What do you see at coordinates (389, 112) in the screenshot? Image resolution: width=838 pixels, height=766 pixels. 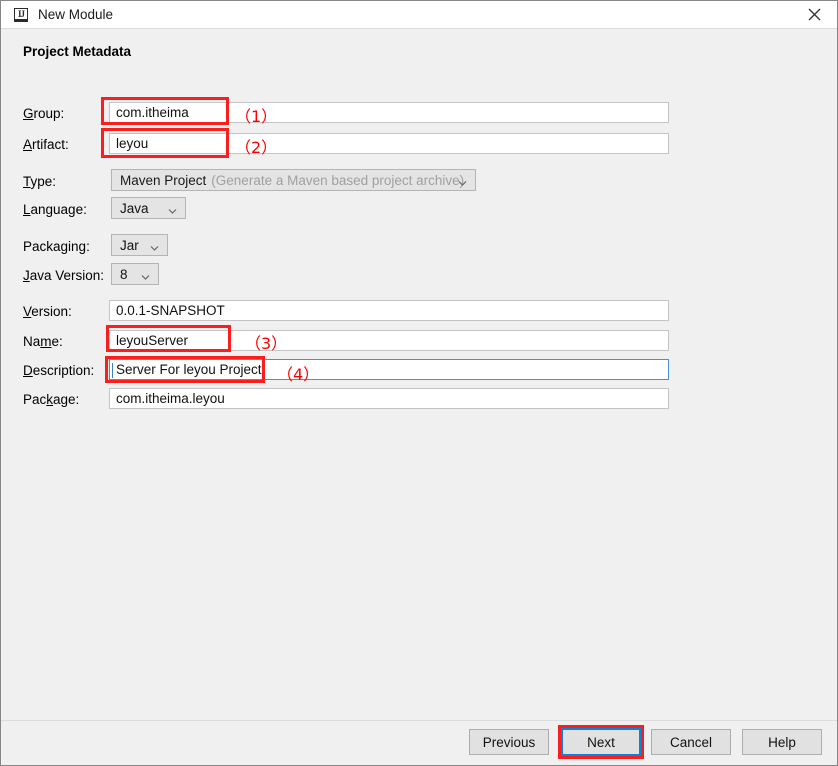 I see `group-input: com.itheima` at bounding box center [389, 112].